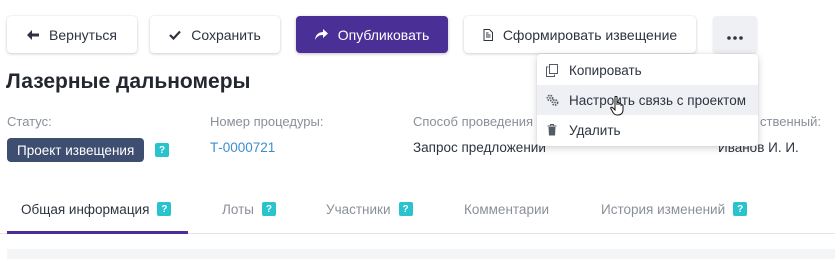  What do you see at coordinates (552, 100) in the screenshot?
I see `gears-icon` at bounding box center [552, 100].